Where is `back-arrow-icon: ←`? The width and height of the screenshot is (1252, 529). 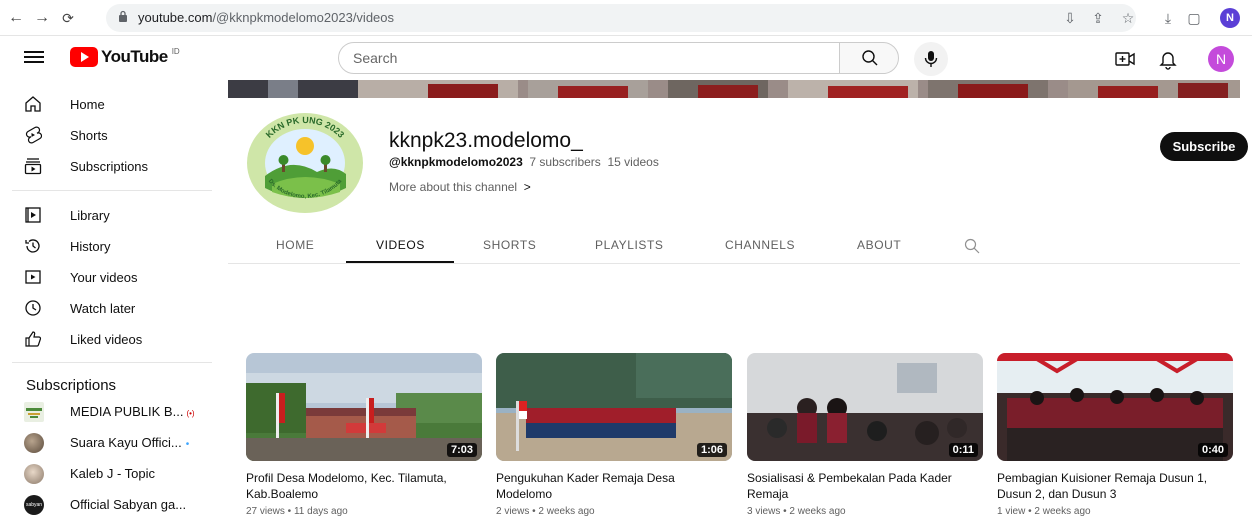 back-arrow-icon: ← is located at coordinates (16, 18).